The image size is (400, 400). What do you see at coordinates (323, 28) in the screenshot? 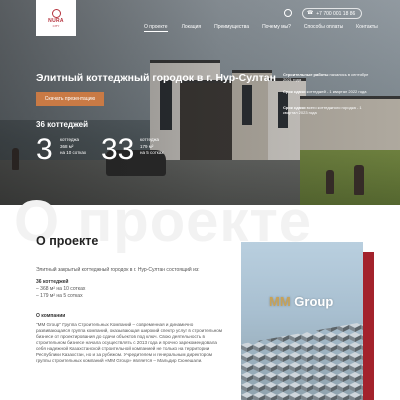
I see `nav-payment: Способы оплаты` at bounding box center [323, 28].